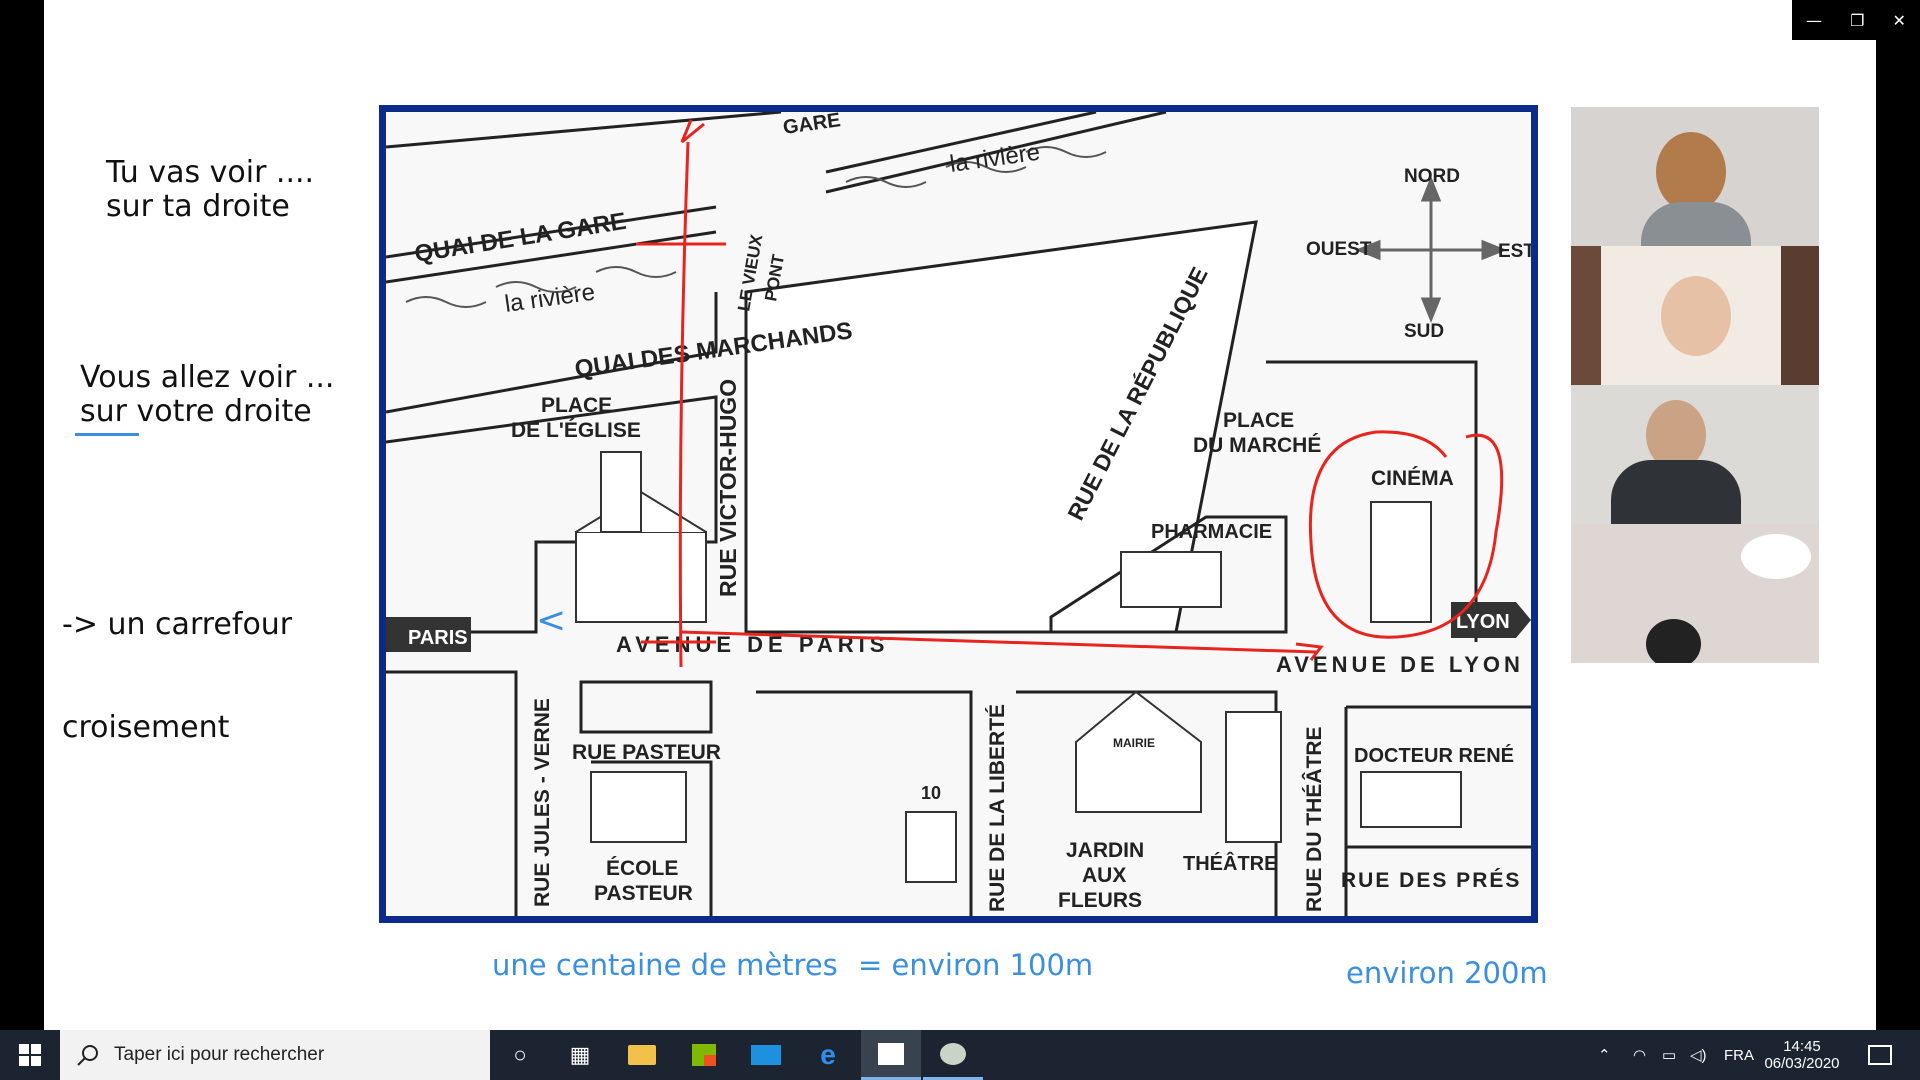  Describe the element at coordinates (1253, 777) in the screenshot. I see `theatre-building` at that location.